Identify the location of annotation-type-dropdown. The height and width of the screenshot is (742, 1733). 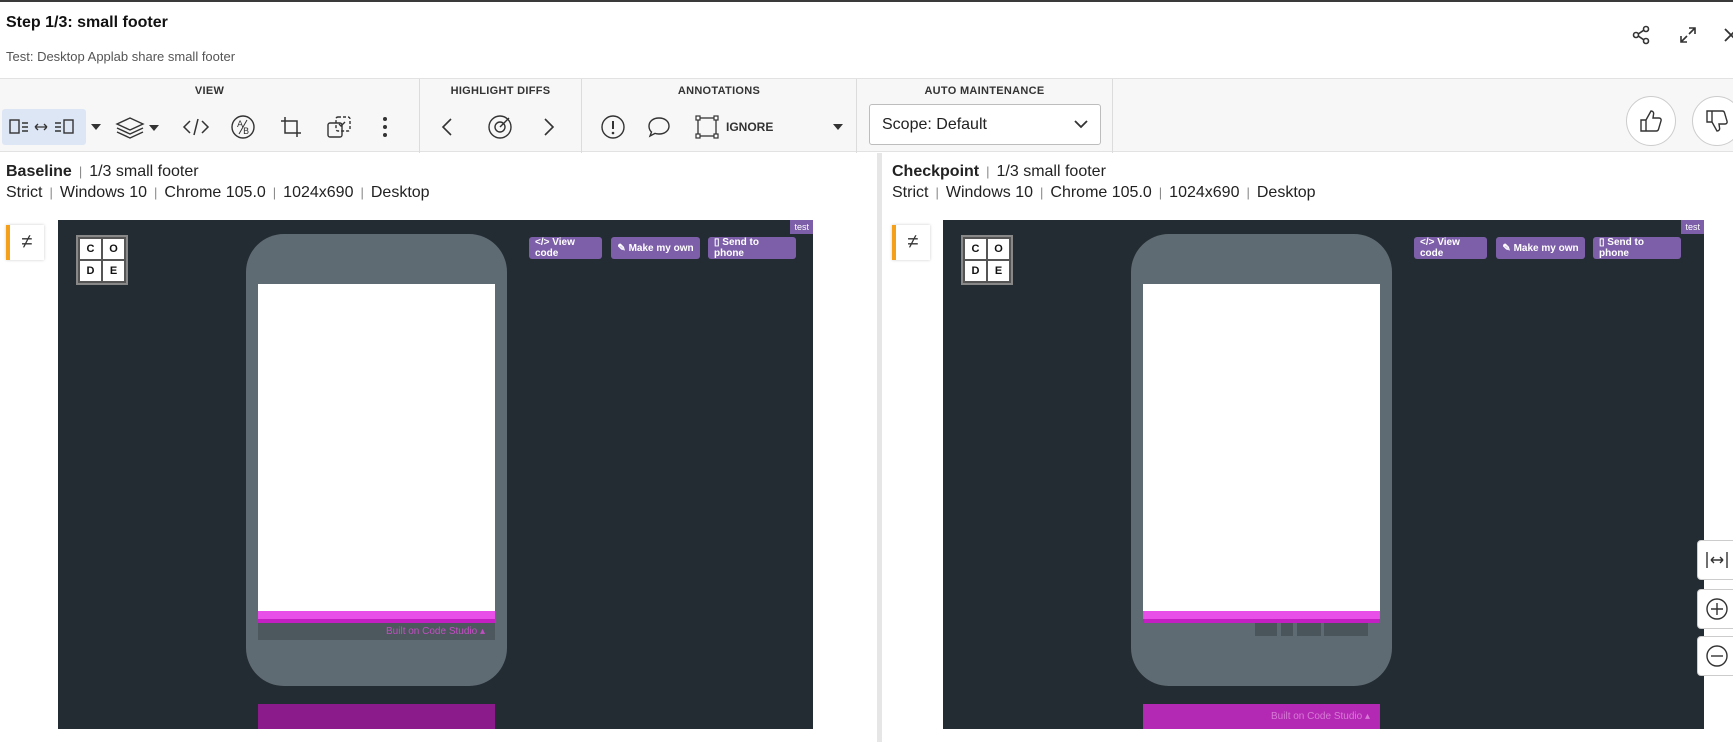
(838, 127).